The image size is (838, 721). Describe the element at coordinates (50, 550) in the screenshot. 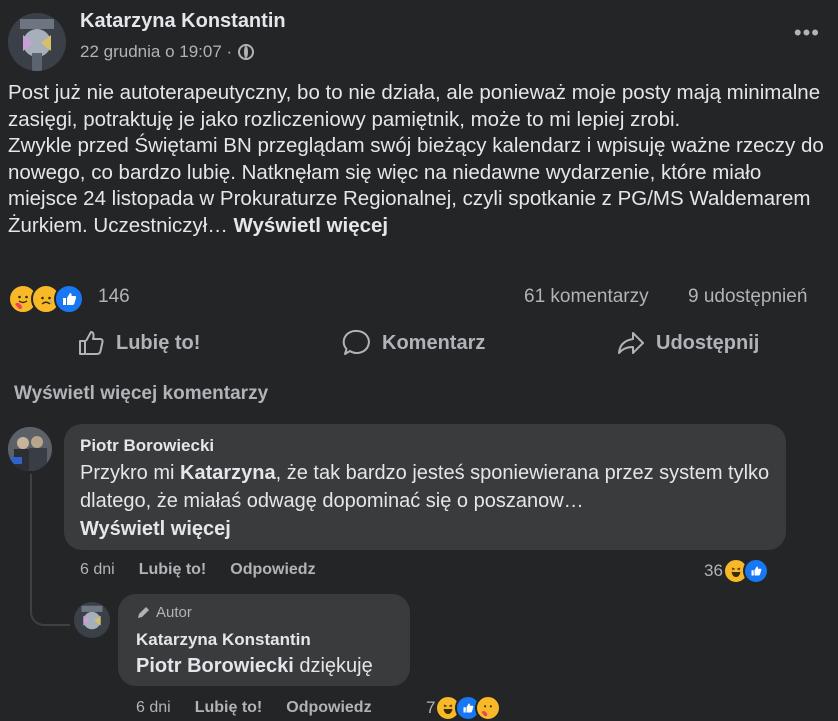

I see `reply-thread-line` at that location.